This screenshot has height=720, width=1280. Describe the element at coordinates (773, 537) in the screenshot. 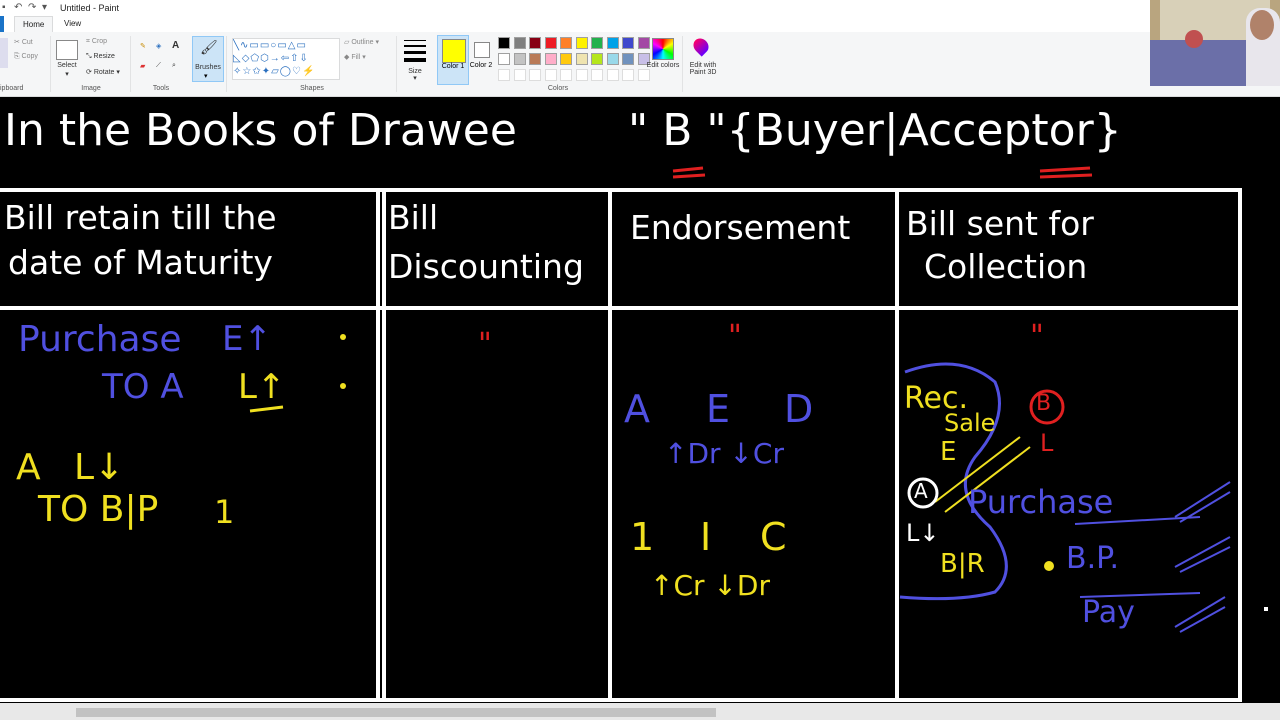

I see `col3-row2-c: C` at that location.